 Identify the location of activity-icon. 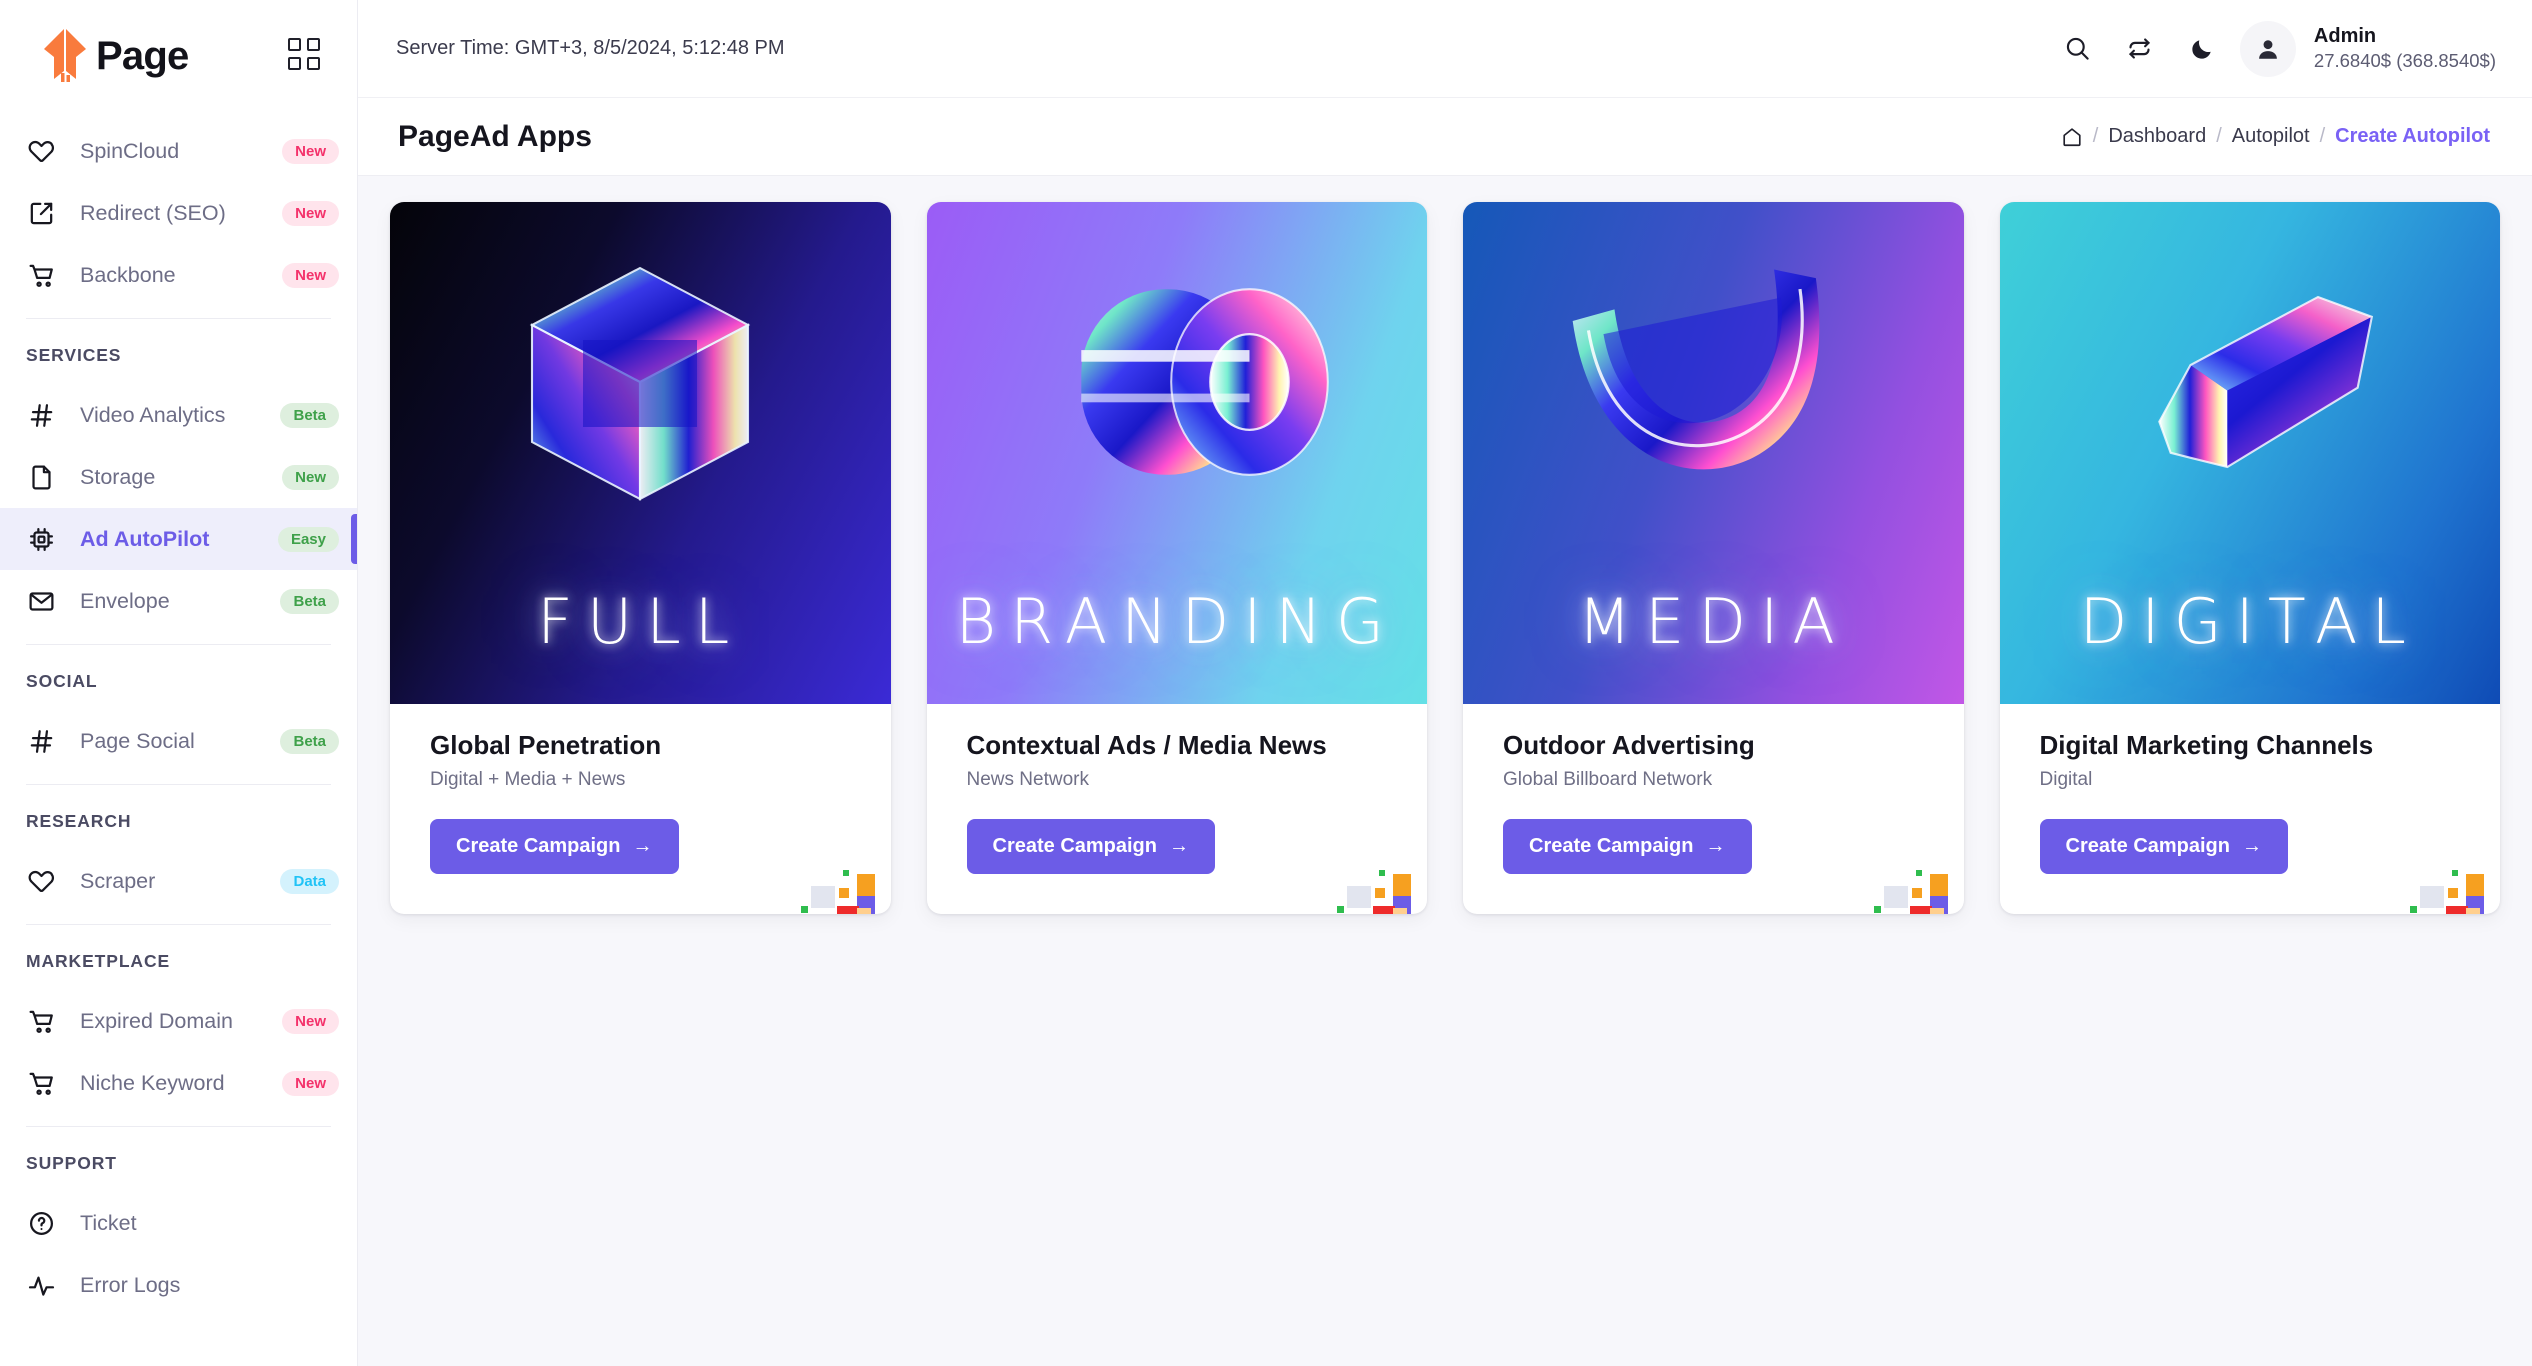
(41, 1285).